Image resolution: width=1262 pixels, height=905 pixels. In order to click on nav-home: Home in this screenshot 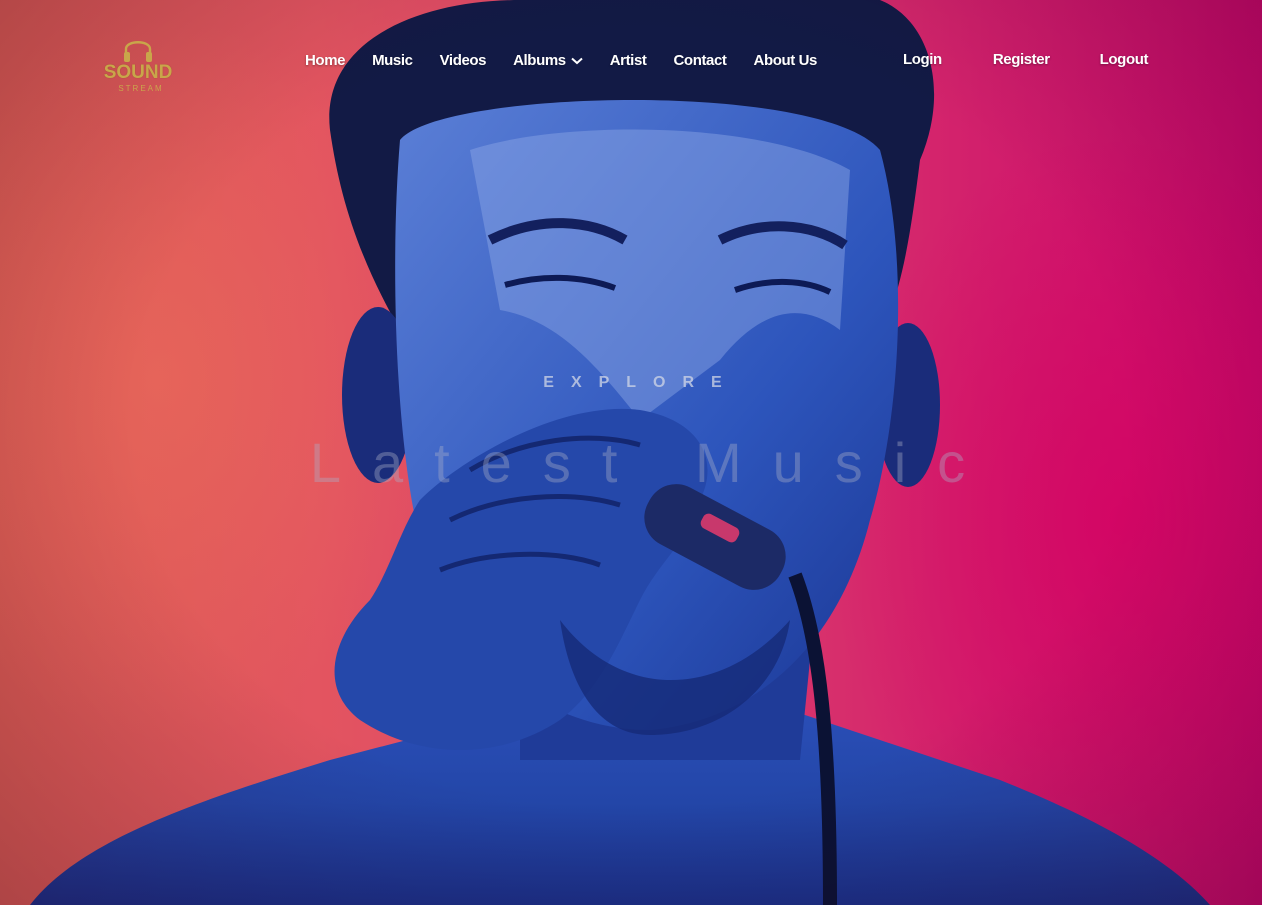, I will do `click(325, 60)`.